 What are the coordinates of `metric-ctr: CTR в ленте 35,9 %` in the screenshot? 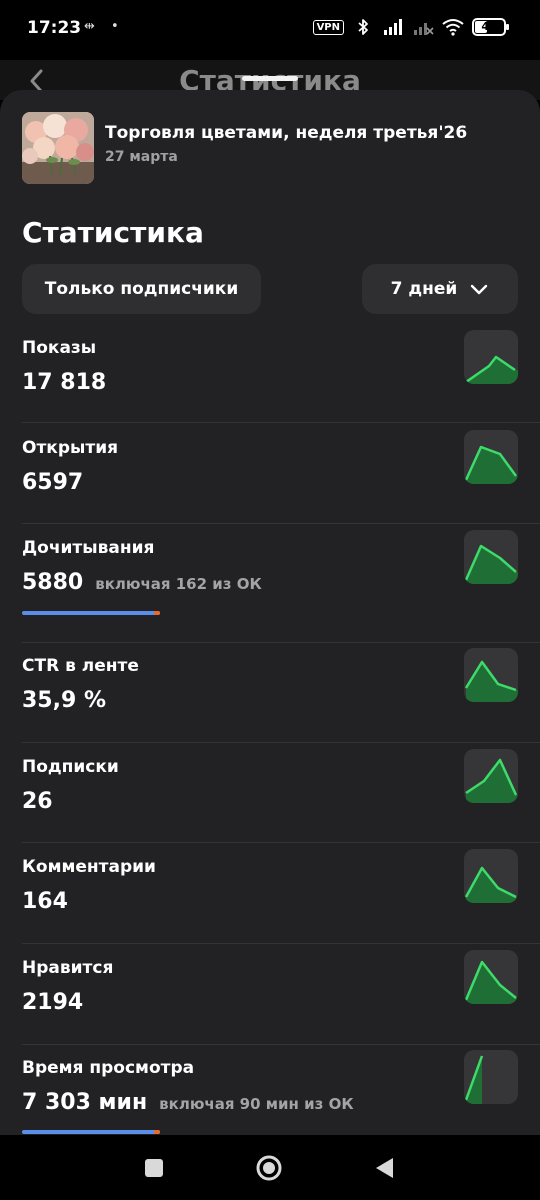 It's located at (270, 680).